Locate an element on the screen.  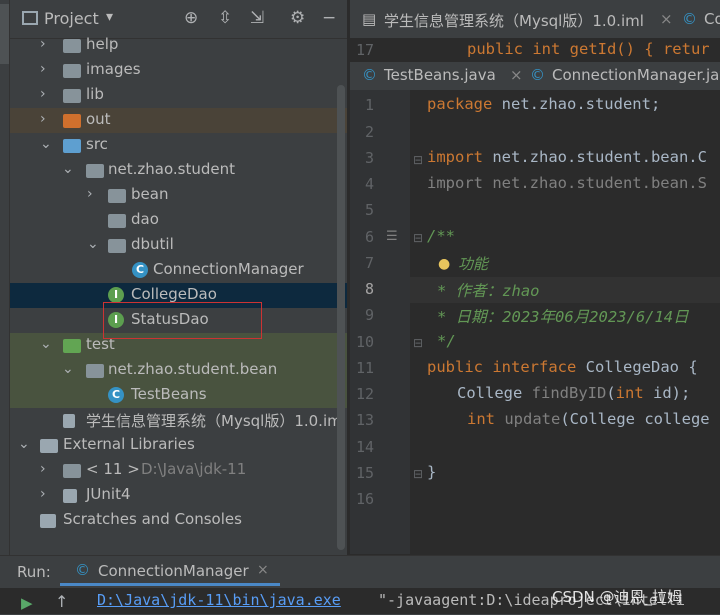
source-folder-icon is located at coordinates (72, 146).